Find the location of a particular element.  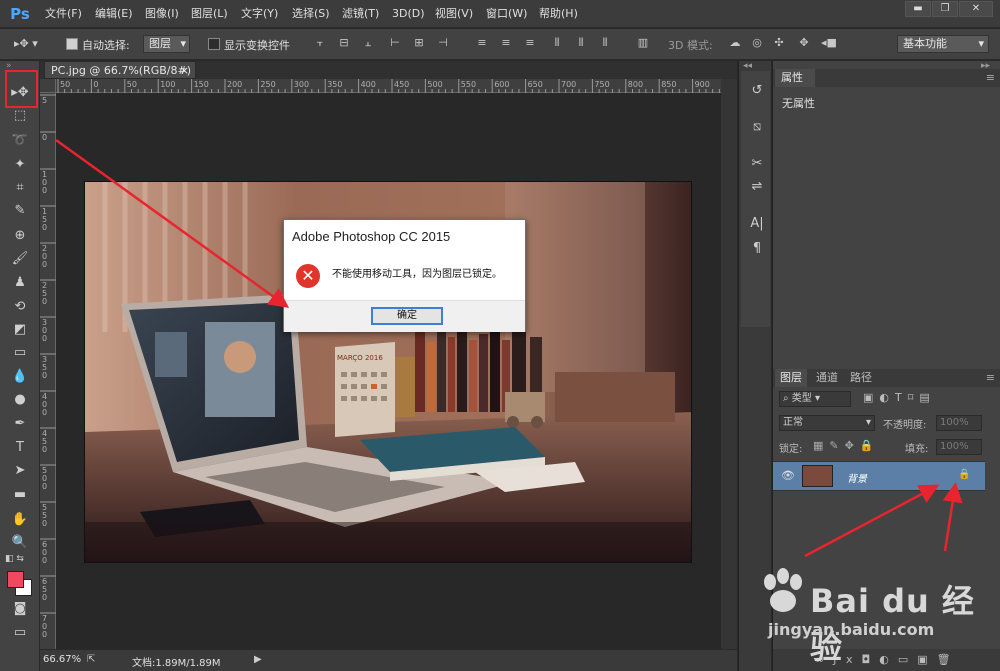

paragraph-icon: ¶ is located at coordinates (757, 249).